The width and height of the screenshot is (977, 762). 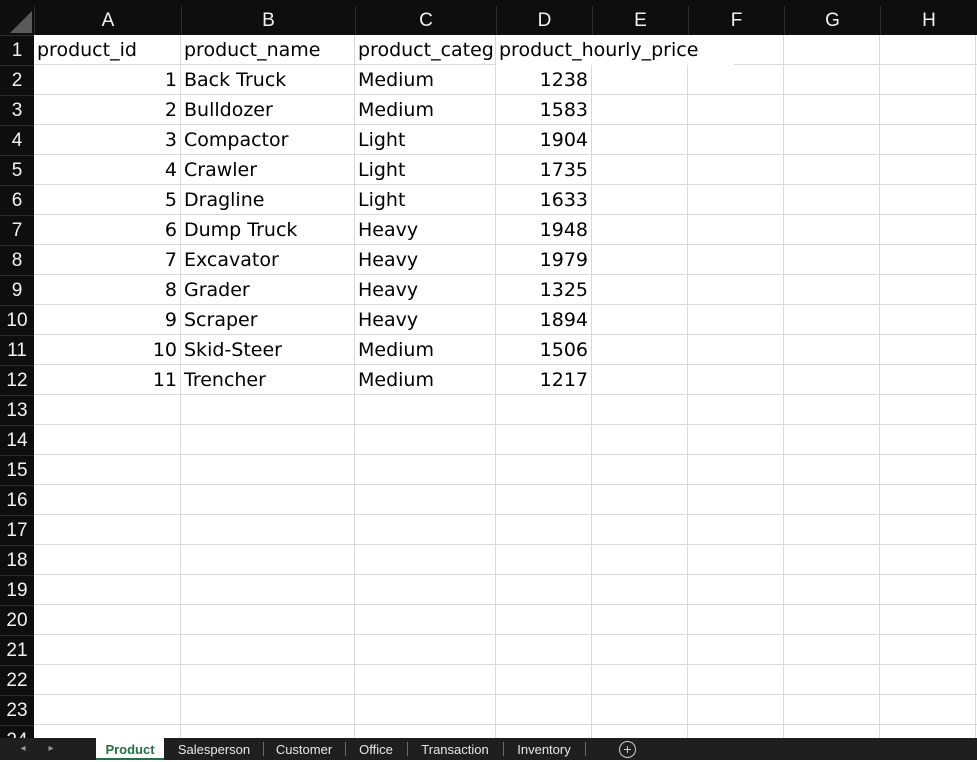 What do you see at coordinates (268, 20) in the screenshot?
I see `column-header-b: B` at bounding box center [268, 20].